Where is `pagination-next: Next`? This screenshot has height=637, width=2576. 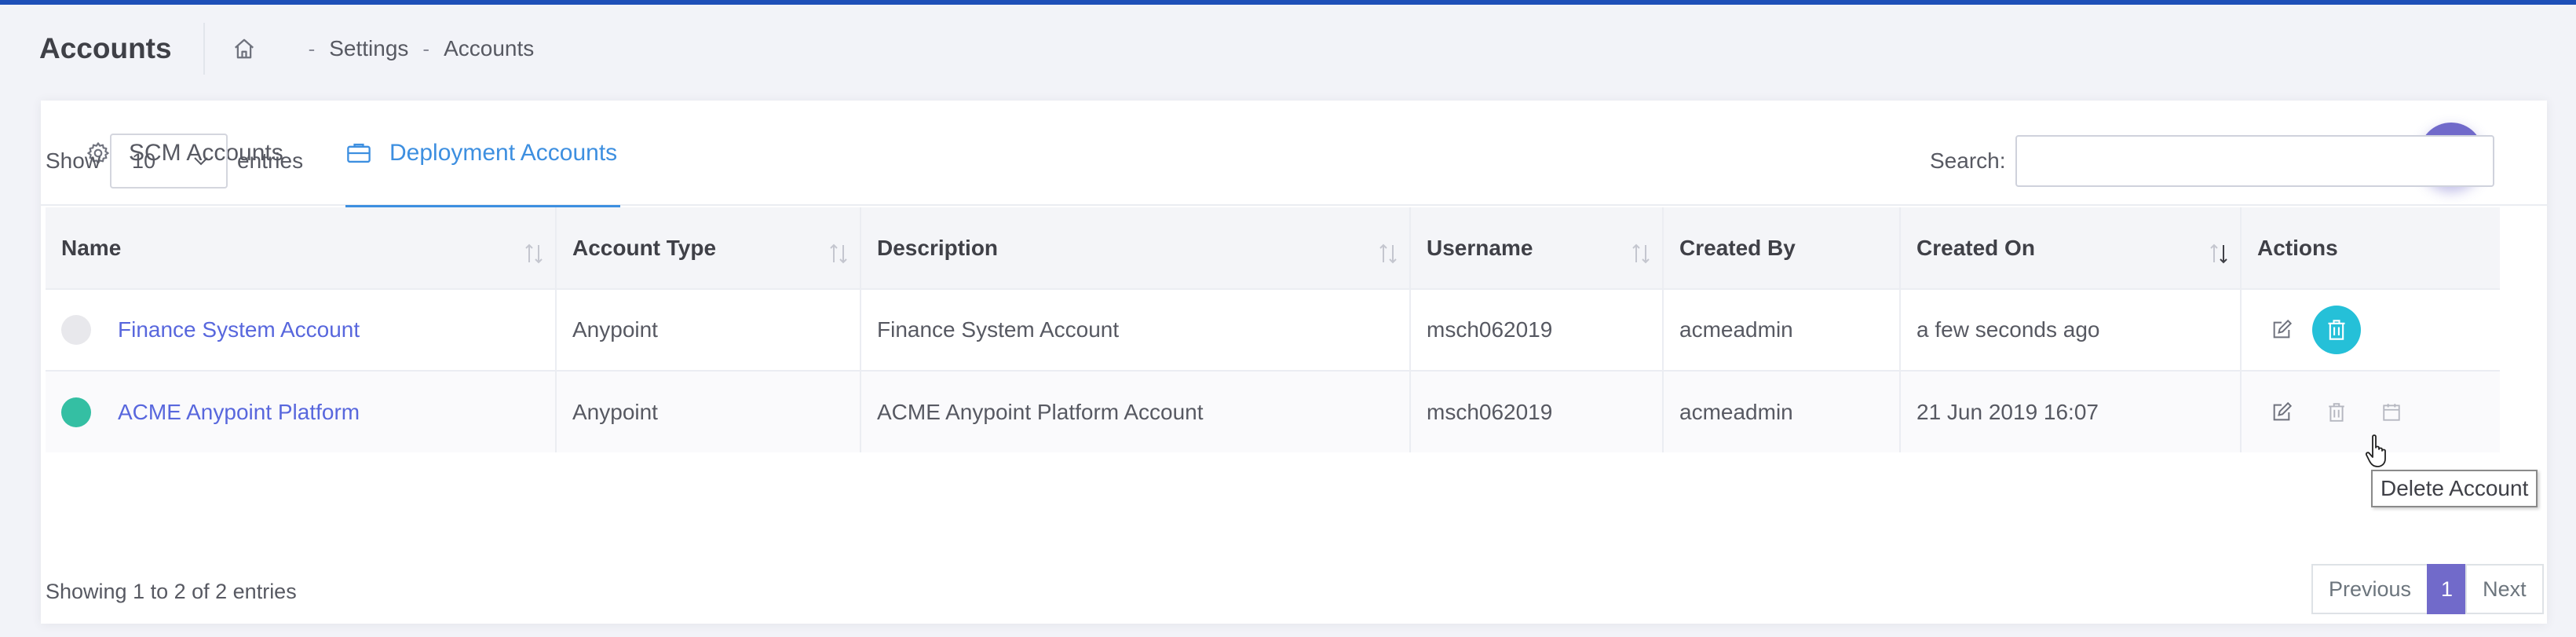
pagination-next: Next is located at coordinates (2504, 589).